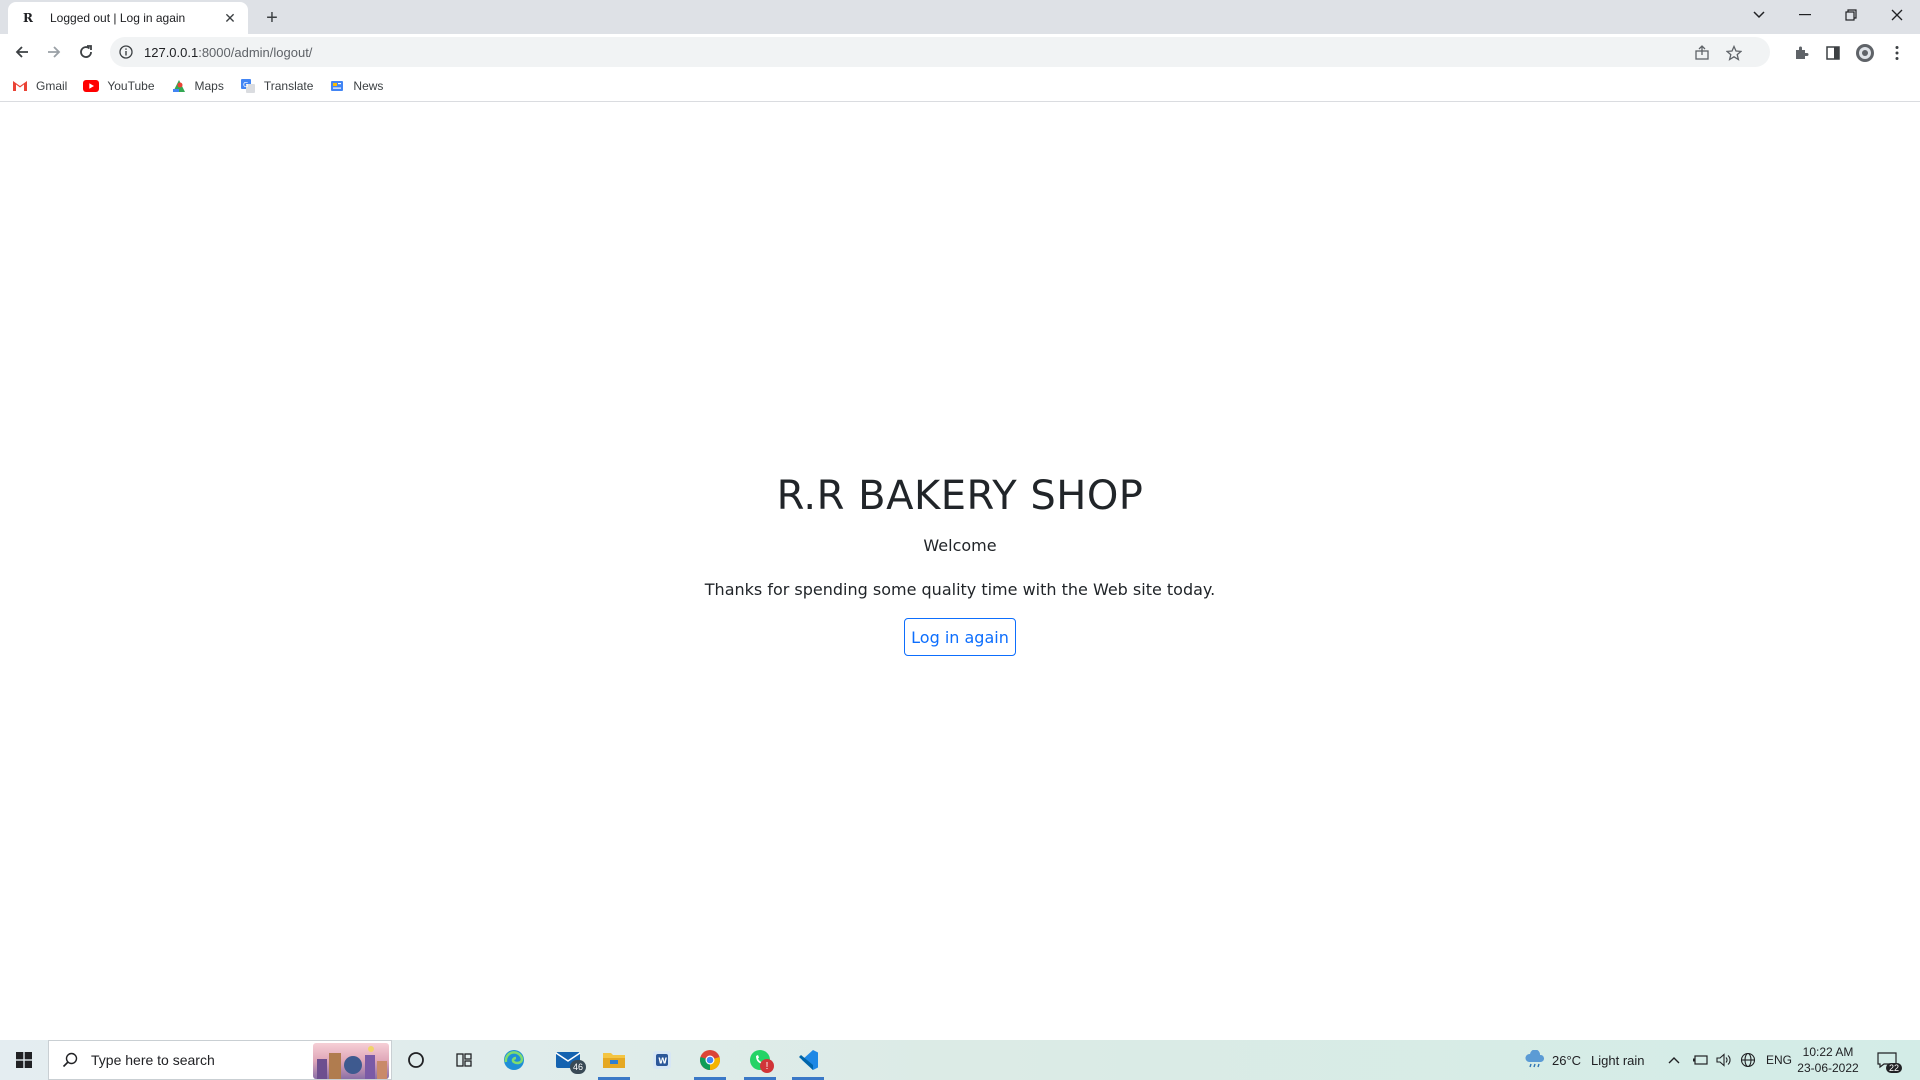  I want to click on search-placeholder: Type here to search, so click(153, 1060).